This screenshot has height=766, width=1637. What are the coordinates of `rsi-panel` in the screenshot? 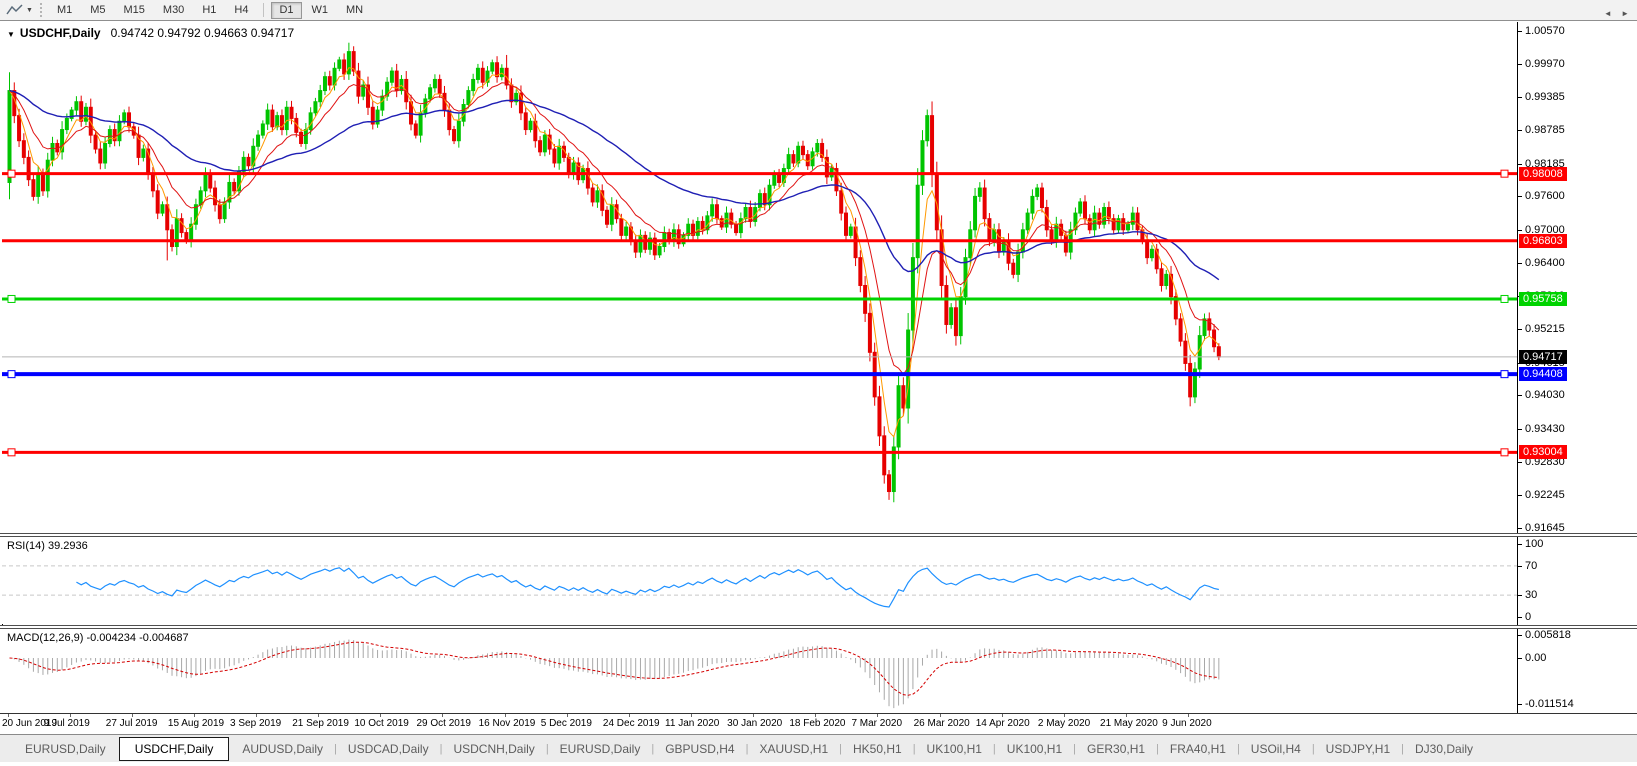 It's located at (759, 580).